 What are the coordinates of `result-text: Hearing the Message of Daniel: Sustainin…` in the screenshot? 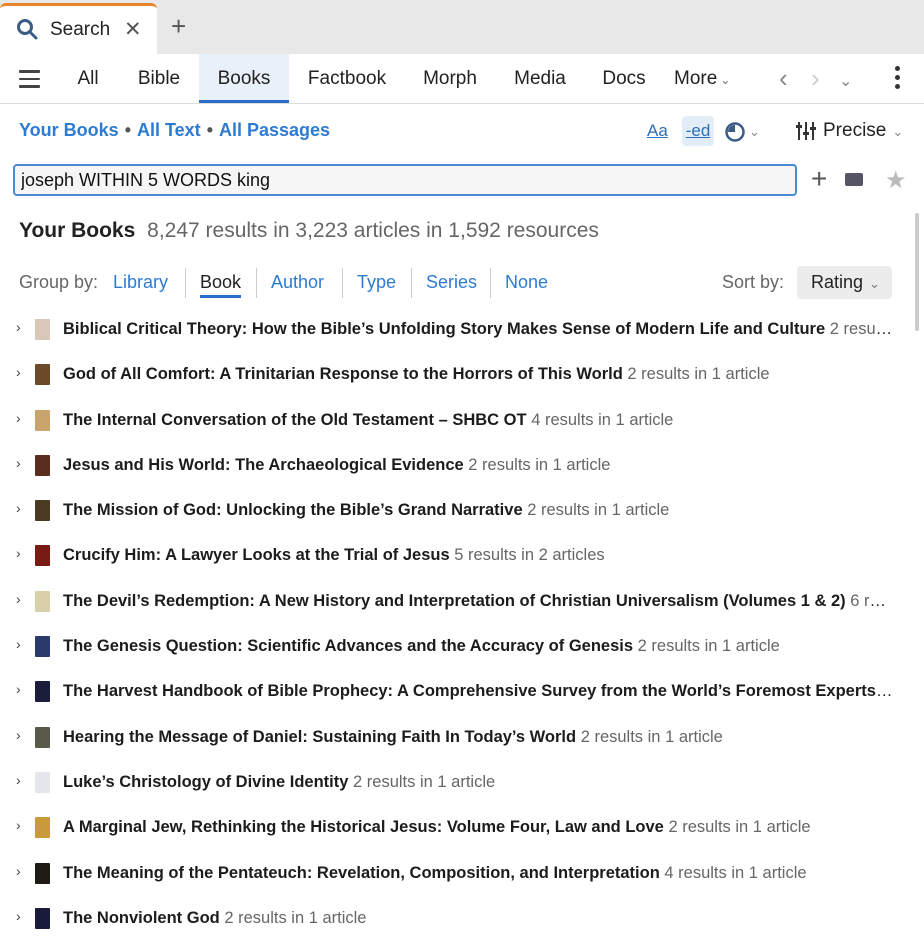 It's located at (478, 737).